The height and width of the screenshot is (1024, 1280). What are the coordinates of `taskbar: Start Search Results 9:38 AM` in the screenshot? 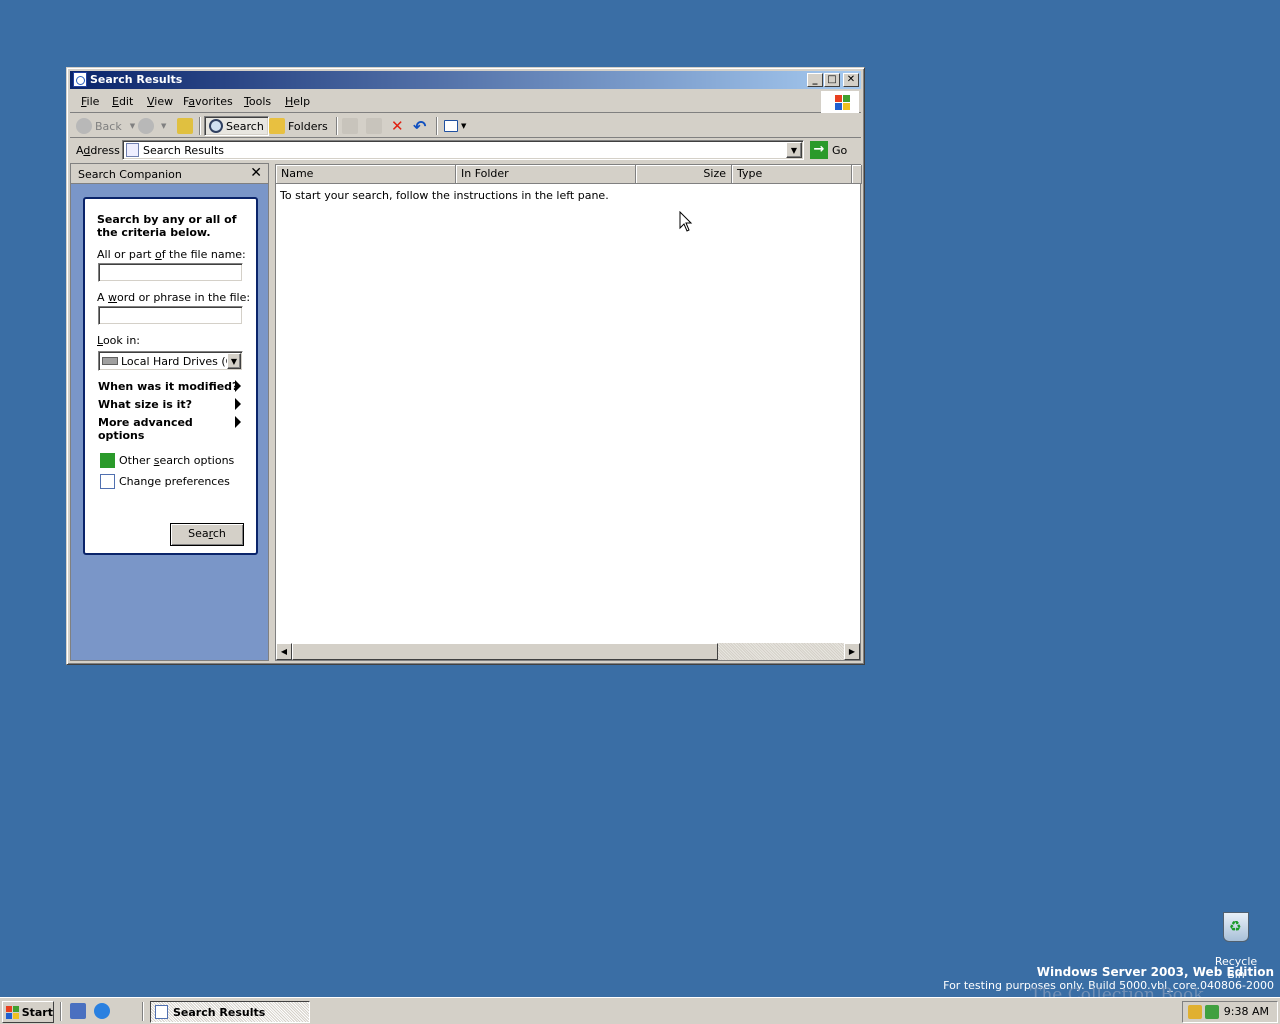 It's located at (640, 1010).